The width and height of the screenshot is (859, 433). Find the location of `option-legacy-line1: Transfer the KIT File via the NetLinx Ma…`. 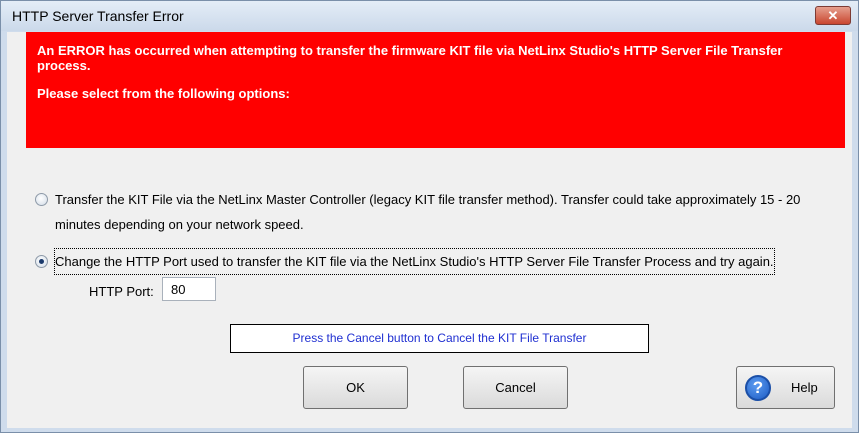

option-legacy-line1: Transfer the KIT File via the NetLinx Ma… is located at coordinates (428, 199).